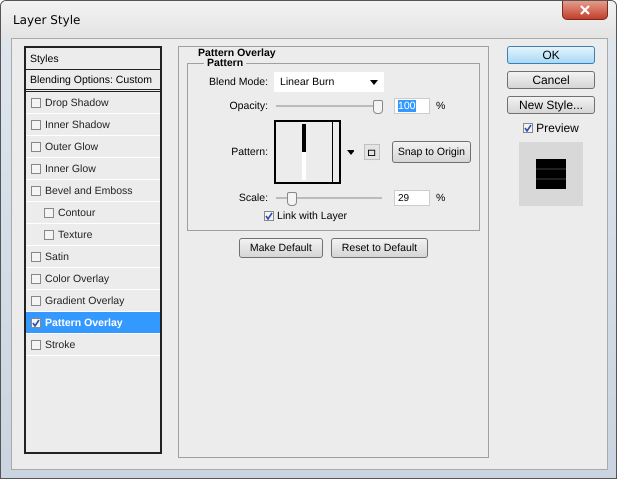 The image size is (617, 479). I want to click on list-item: Inner Shadow, so click(93, 125).